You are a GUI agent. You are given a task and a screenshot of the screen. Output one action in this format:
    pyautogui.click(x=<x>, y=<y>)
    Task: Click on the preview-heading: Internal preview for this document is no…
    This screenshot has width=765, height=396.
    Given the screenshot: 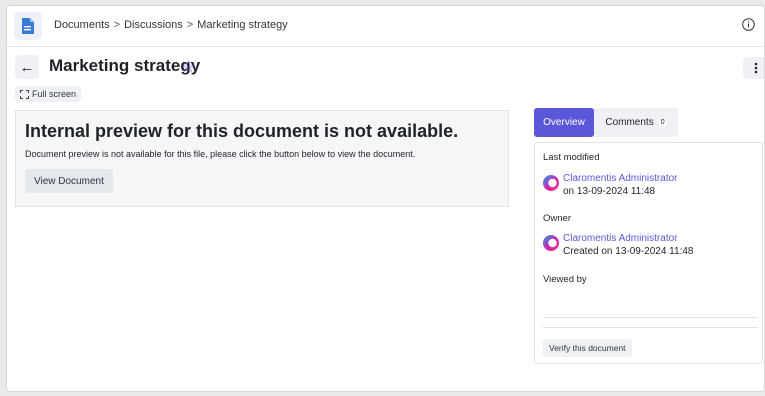 What is the action you would take?
    pyautogui.click(x=242, y=131)
    